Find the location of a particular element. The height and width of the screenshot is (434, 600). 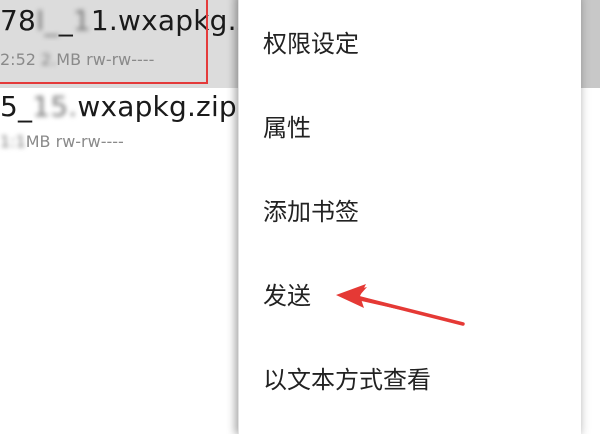

menu-item-label: 以文本方式查看 is located at coordinates (347, 380).